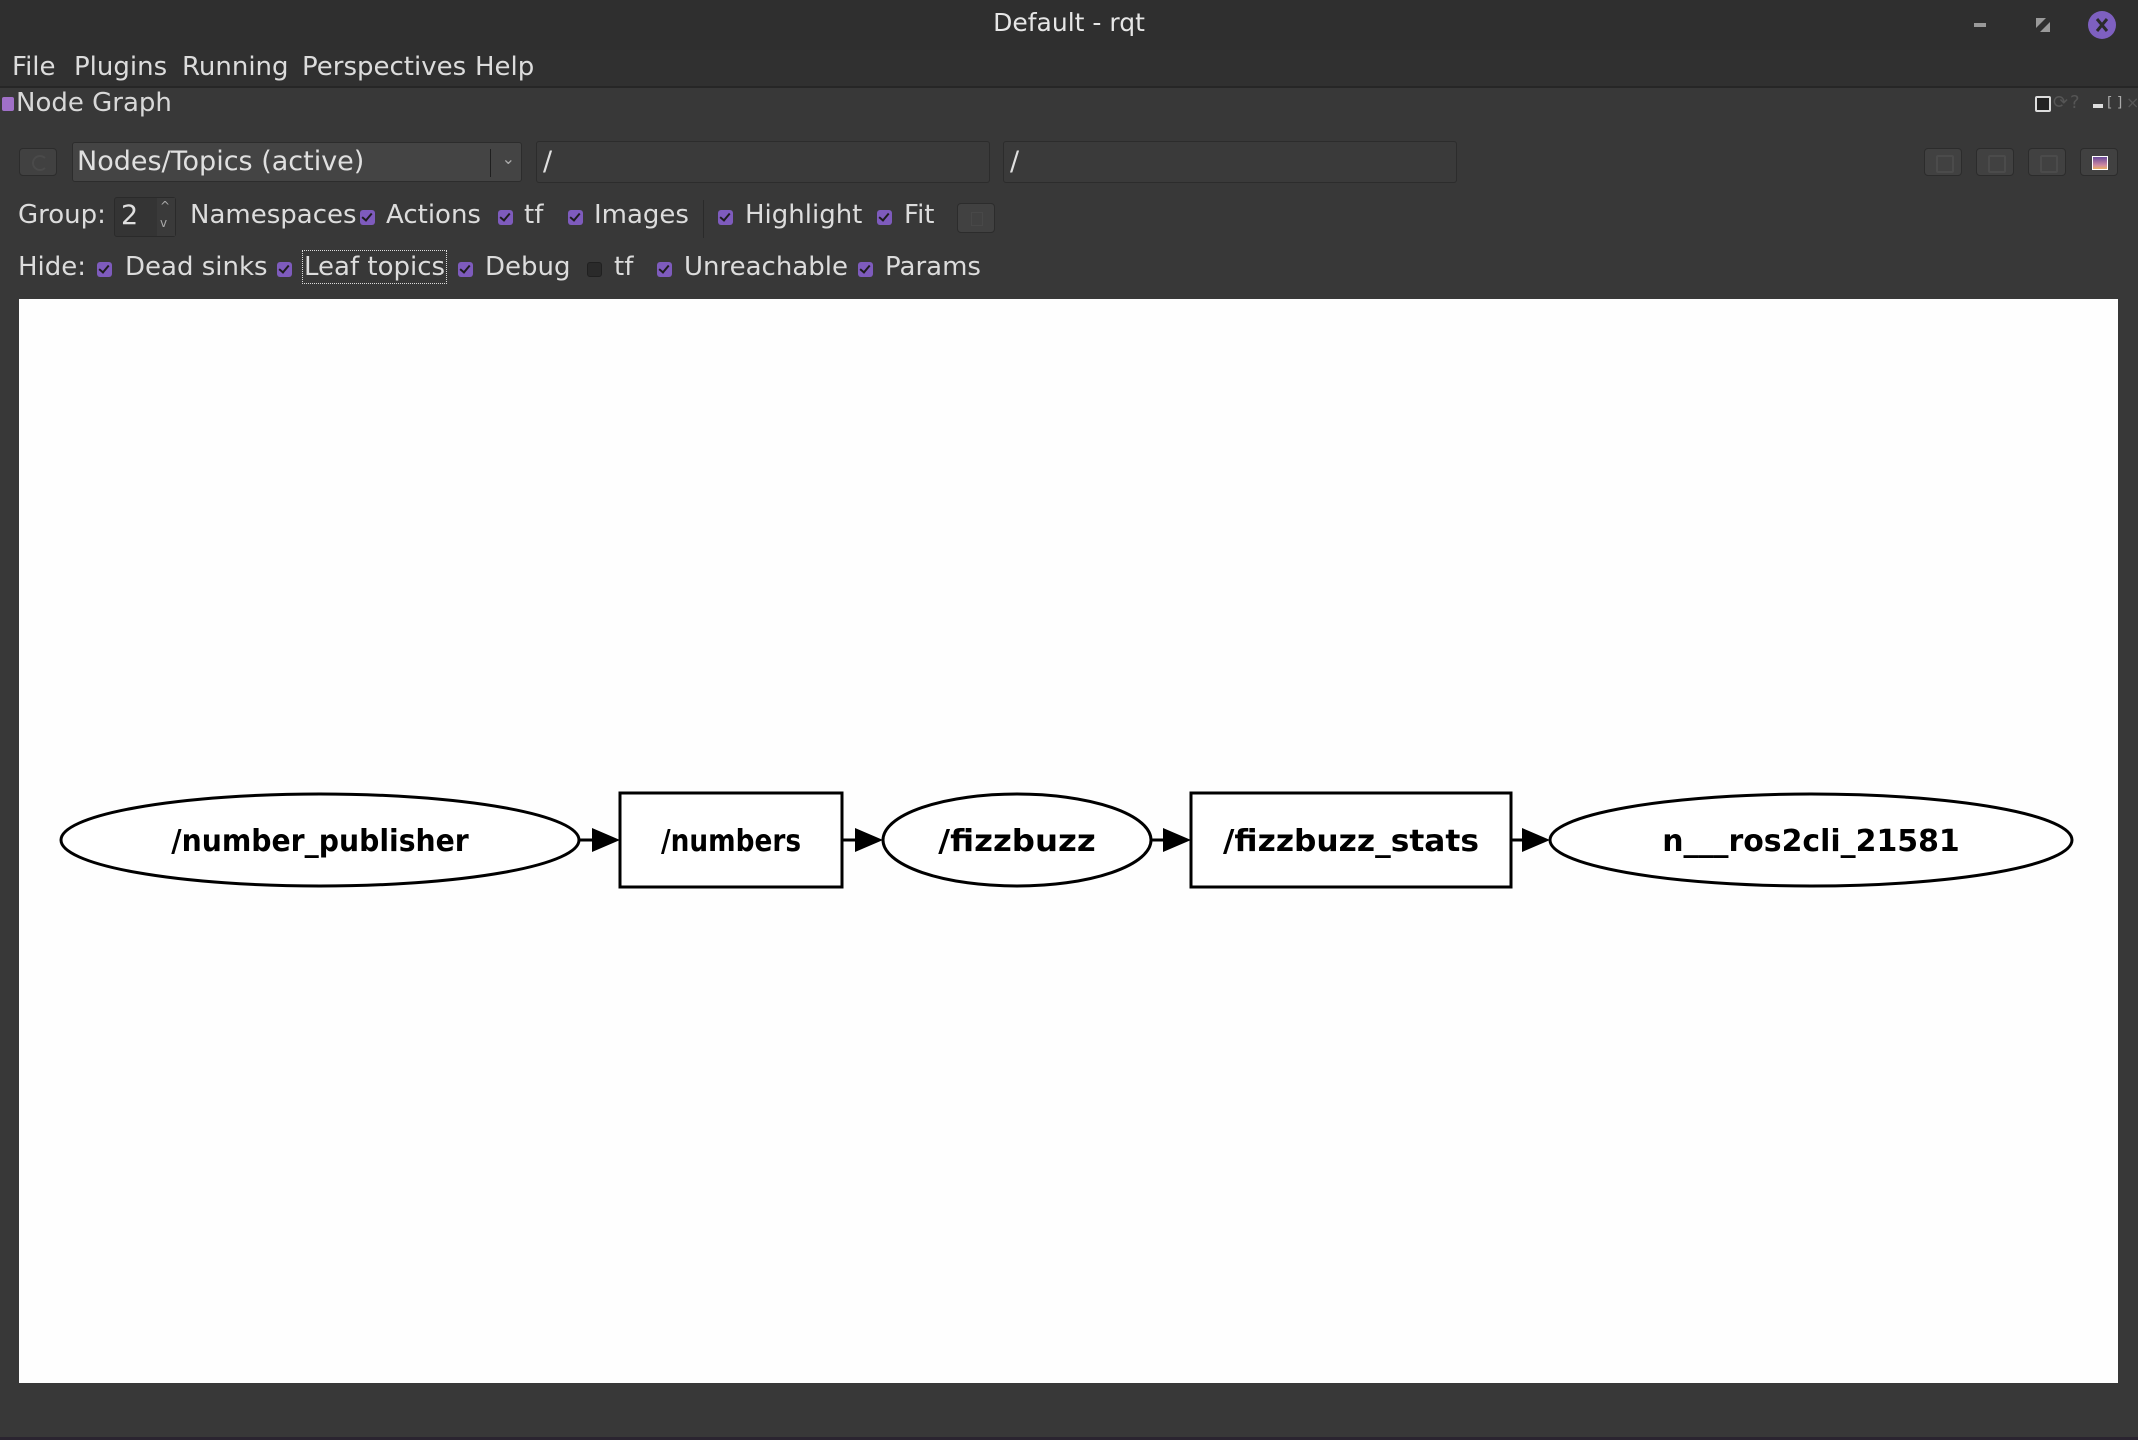 This screenshot has height=1440, width=2138. What do you see at coordinates (664, 269) in the screenshot?
I see `unreachable-checkbox` at bounding box center [664, 269].